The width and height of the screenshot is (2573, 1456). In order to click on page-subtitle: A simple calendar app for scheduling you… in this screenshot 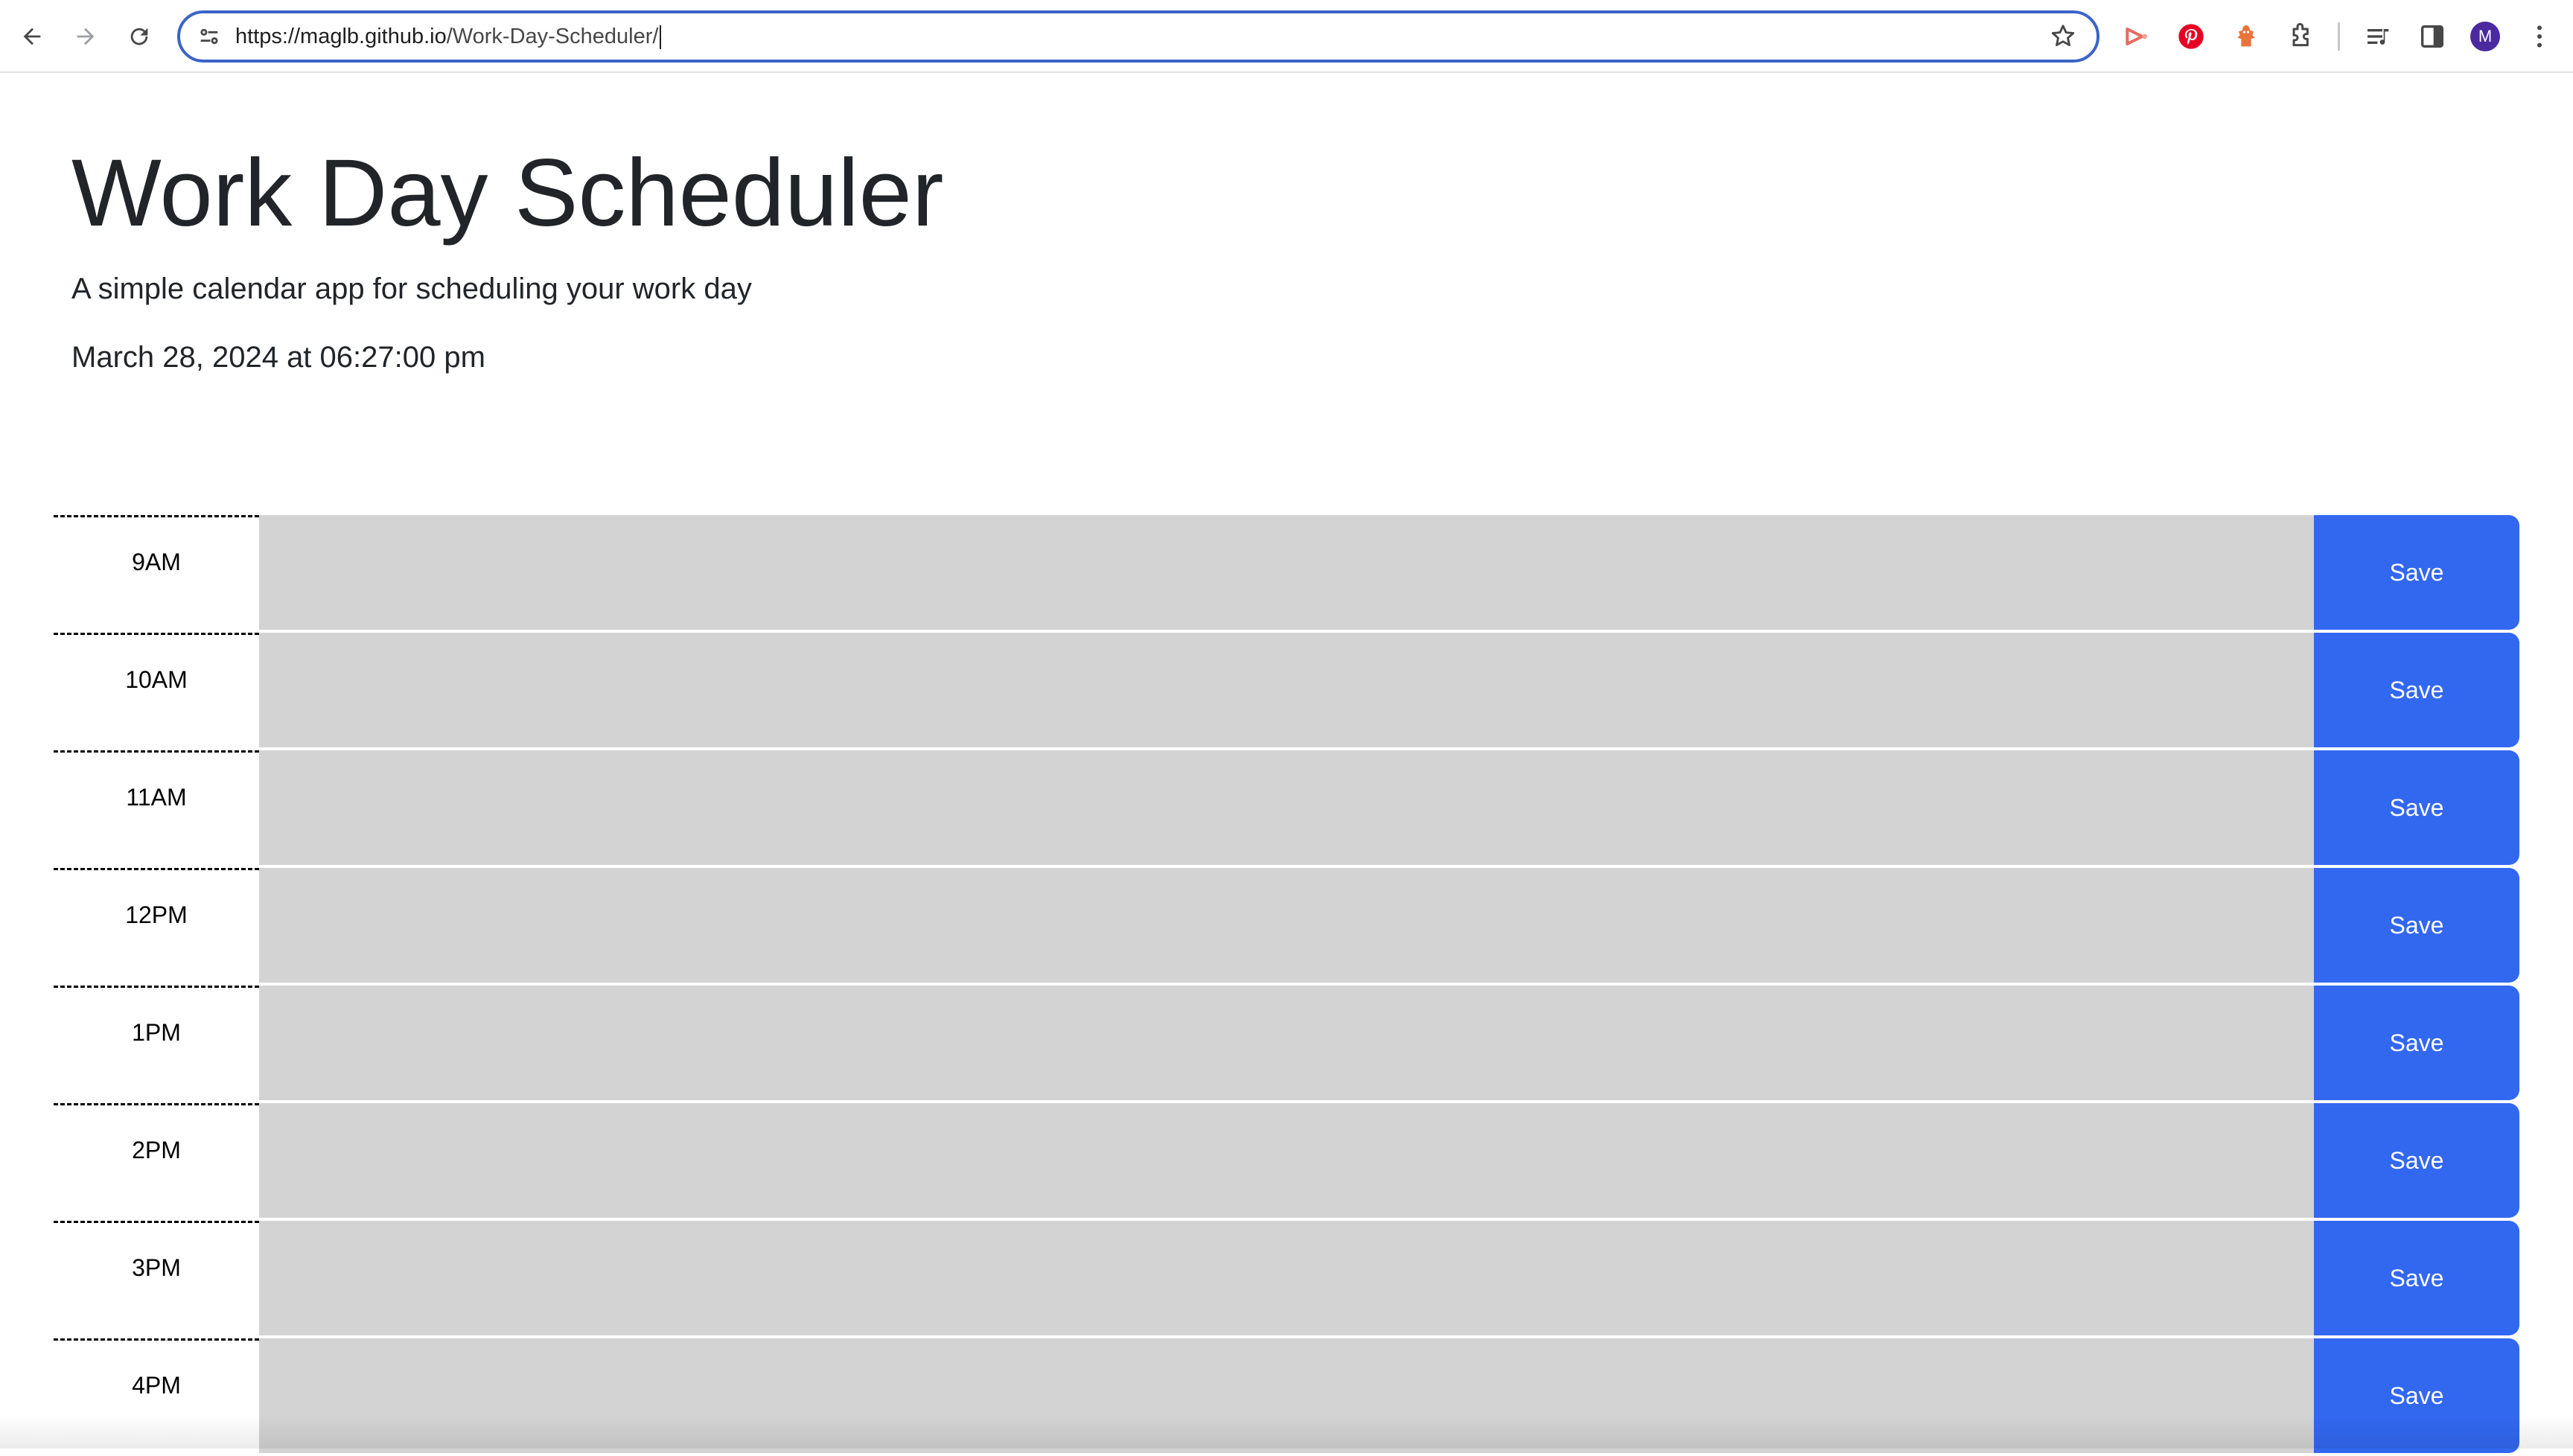, I will do `click(411, 288)`.